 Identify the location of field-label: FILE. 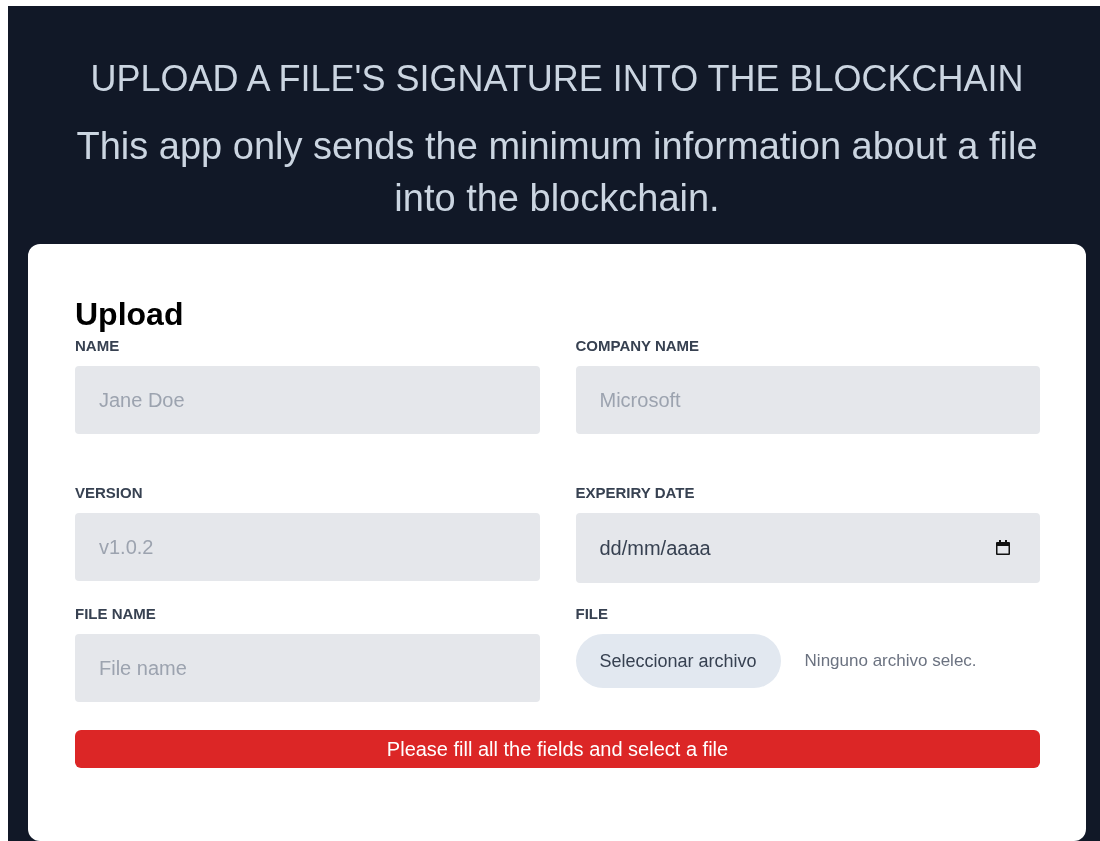
(591, 613).